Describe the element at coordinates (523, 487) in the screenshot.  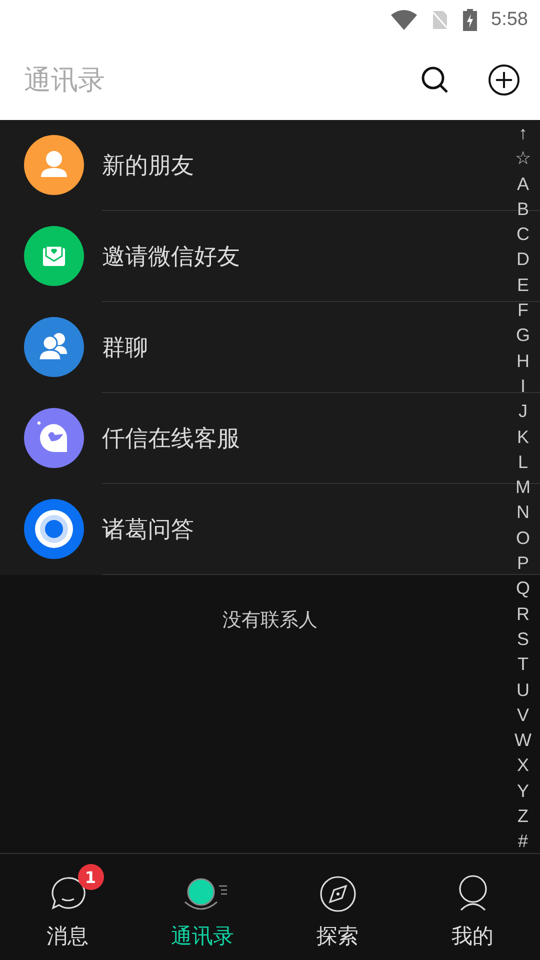
I see `index-letter: M` at that location.